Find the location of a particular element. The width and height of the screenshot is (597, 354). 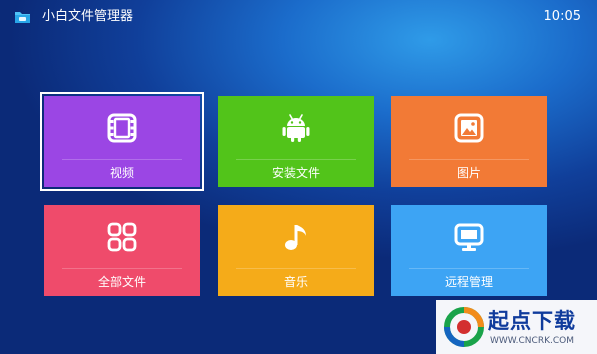

tile-install-files: 安装文件 is located at coordinates (296, 141).